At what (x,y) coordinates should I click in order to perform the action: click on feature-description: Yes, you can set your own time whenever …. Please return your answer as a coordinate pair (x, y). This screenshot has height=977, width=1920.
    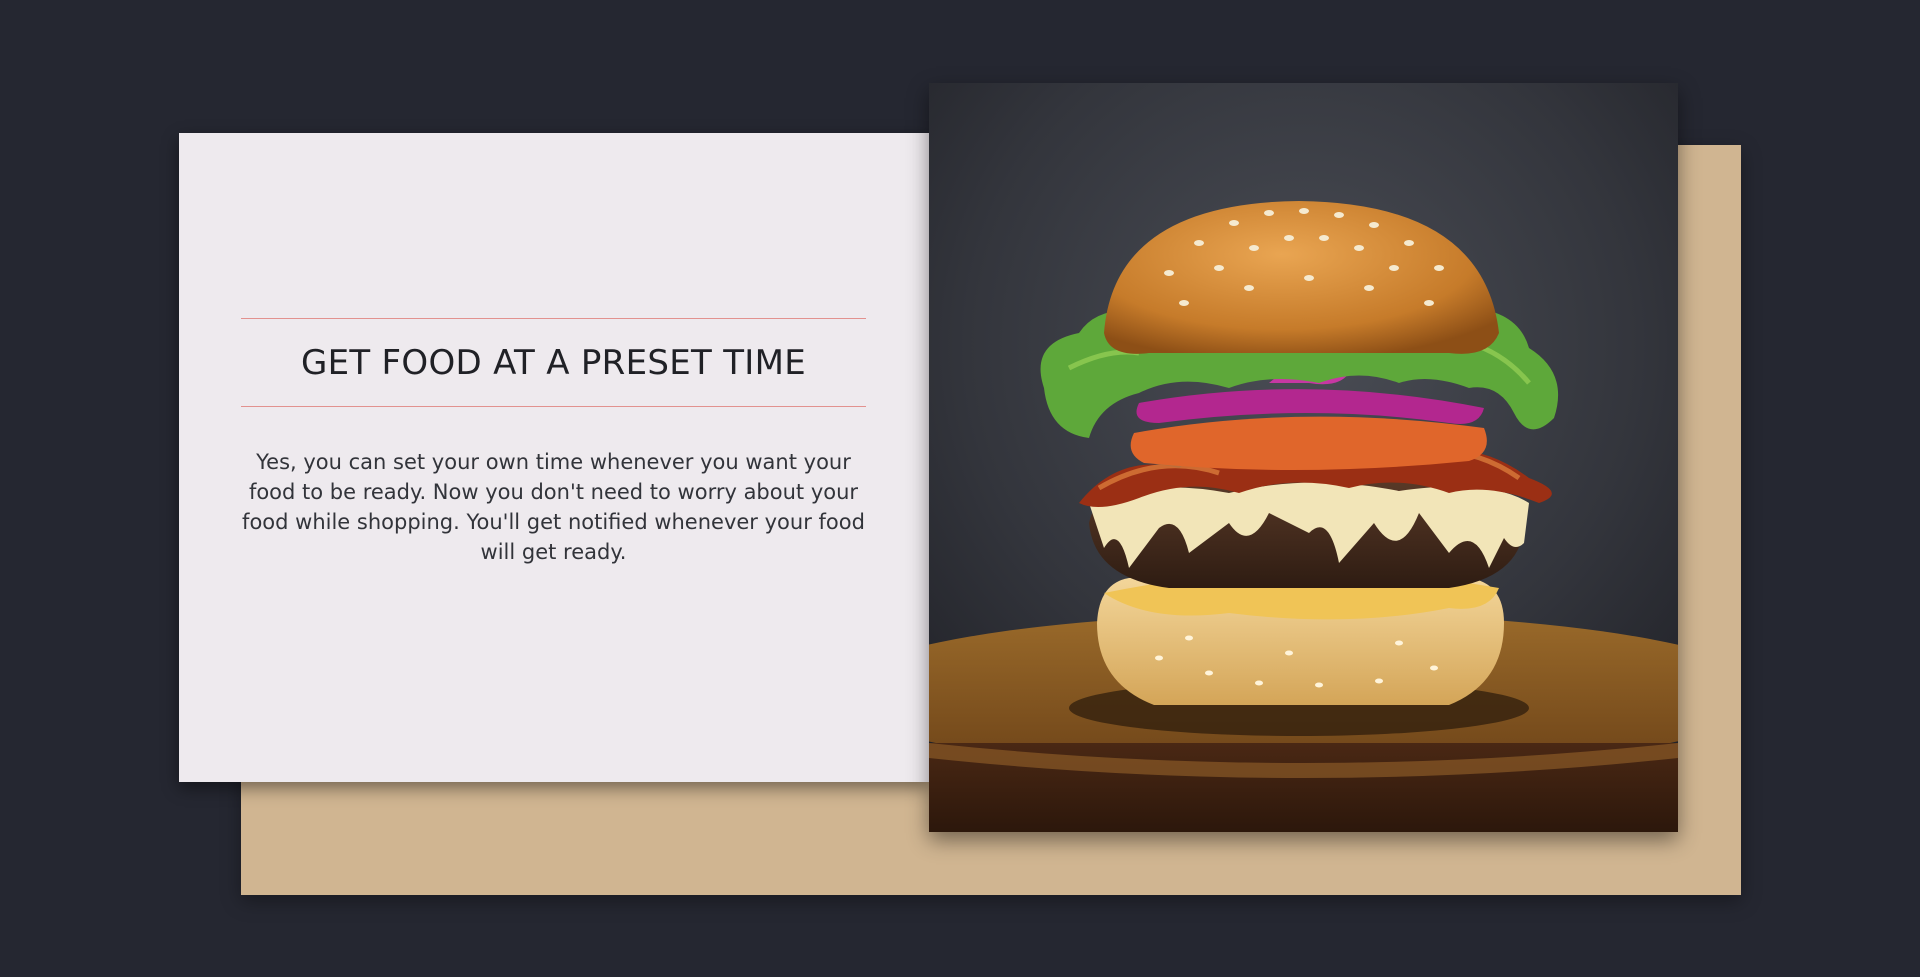
    Looking at the image, I should click on (553, 507).